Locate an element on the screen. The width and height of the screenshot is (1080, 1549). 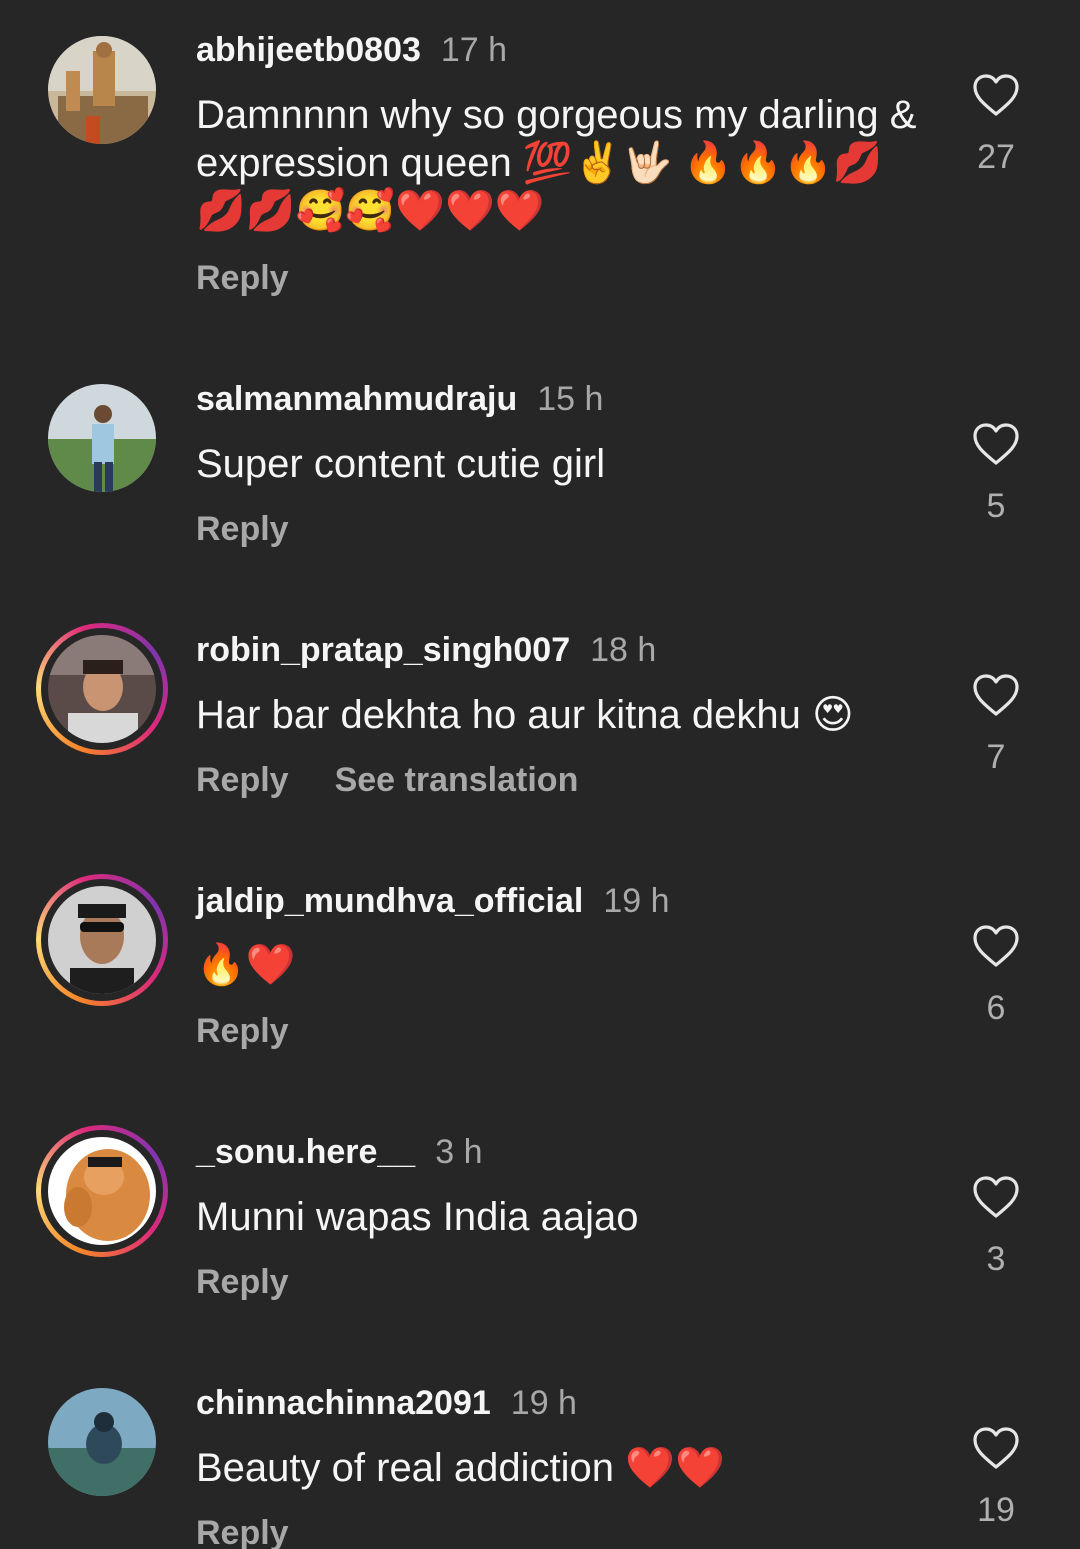
like-count: 27 is located at coordinates (996, 157).